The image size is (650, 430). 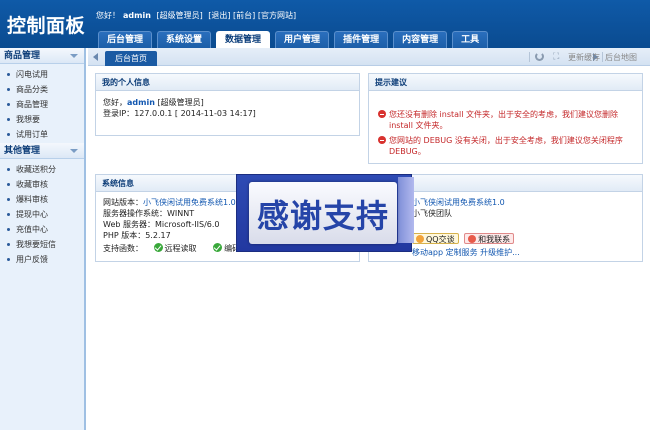 What do you see at coordinates (42, 56) in the screenshot?
I see `sidebar-section-goods: 商品管理` at bounding box center [42, 56].